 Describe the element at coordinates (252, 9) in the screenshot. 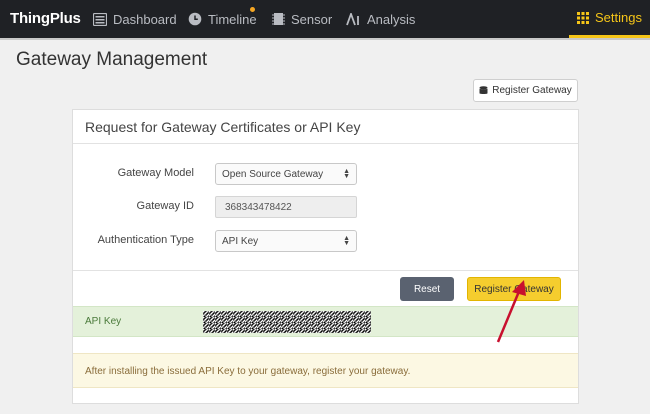

I see `notification-dot` at that location.